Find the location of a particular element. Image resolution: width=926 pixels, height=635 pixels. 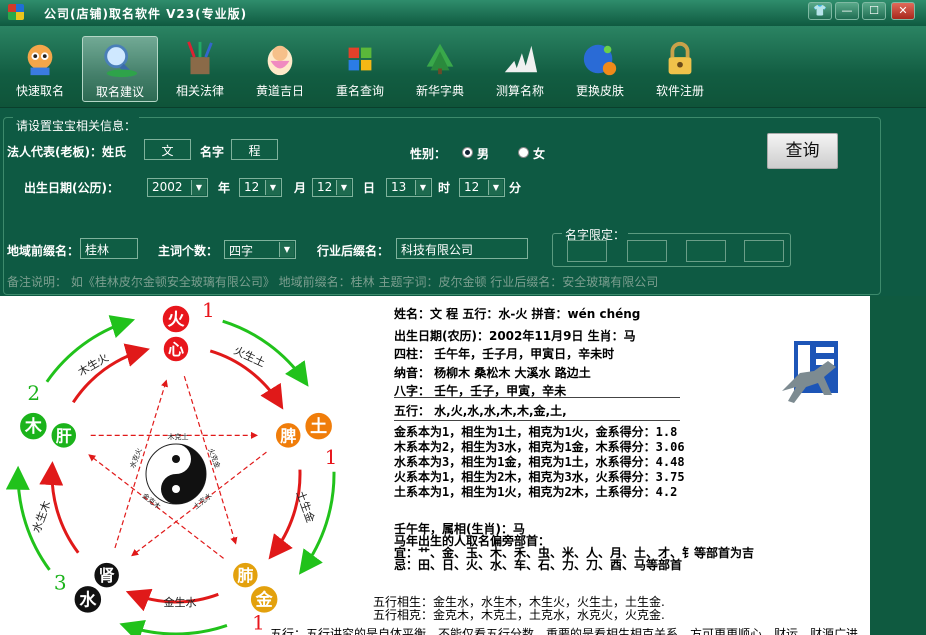

nayin: 纳音： 杨柳木 桑松木 大溪水 路边土 is located at coordinates (492, 373).